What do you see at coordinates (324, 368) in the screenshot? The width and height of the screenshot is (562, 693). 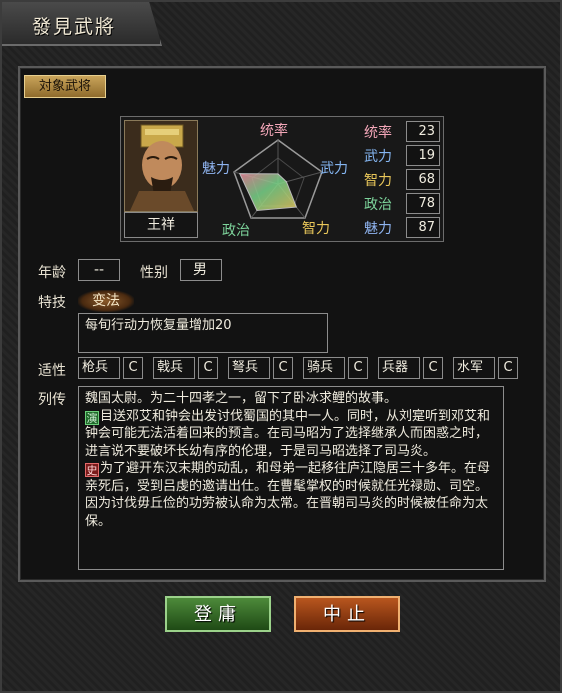 I see `aptitude-name-cavalry: 骑兵` at bounding box center [324, 368].